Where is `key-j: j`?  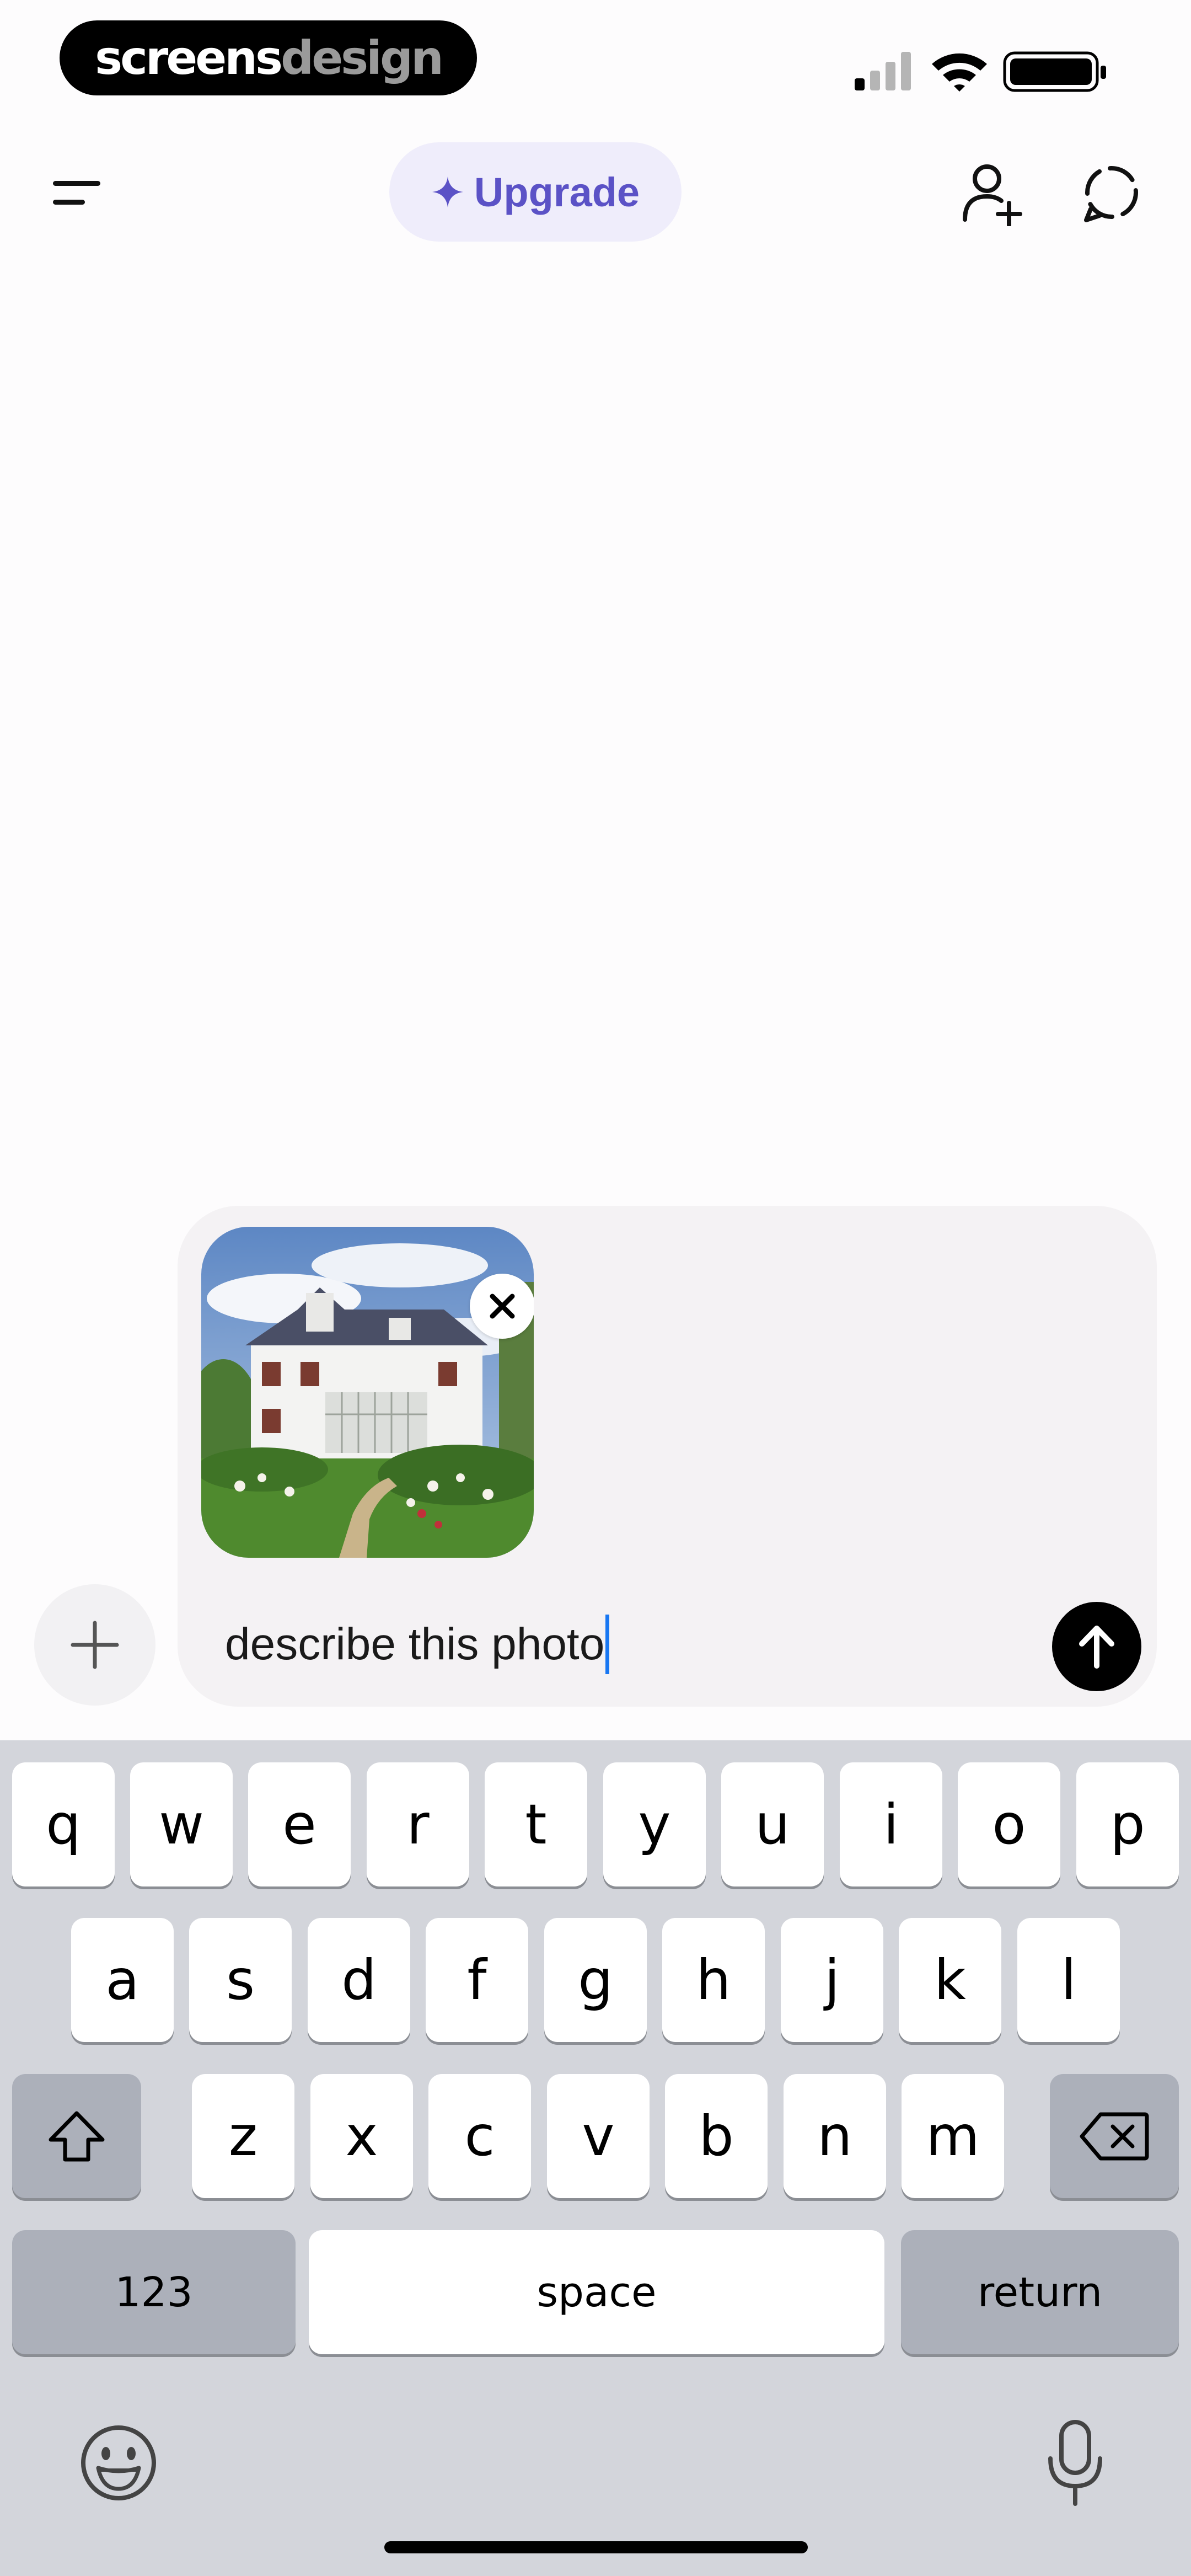
key-j: j is located at coordinates (832, 1980).